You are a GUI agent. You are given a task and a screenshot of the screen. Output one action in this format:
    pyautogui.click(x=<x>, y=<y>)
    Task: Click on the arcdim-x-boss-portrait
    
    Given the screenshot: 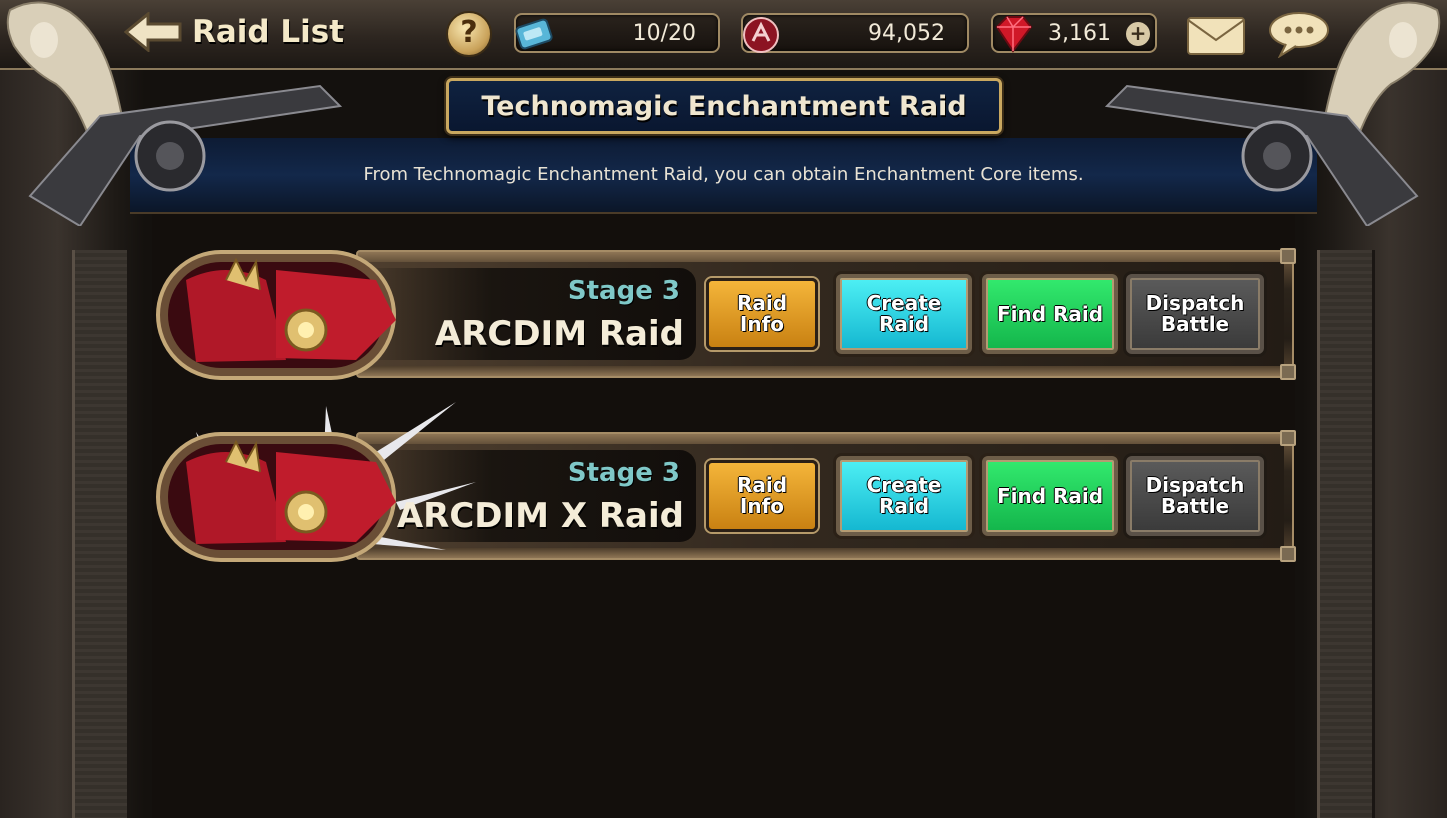 What is the action you would take?
    pyautogui.click(x=316, y=482)
    